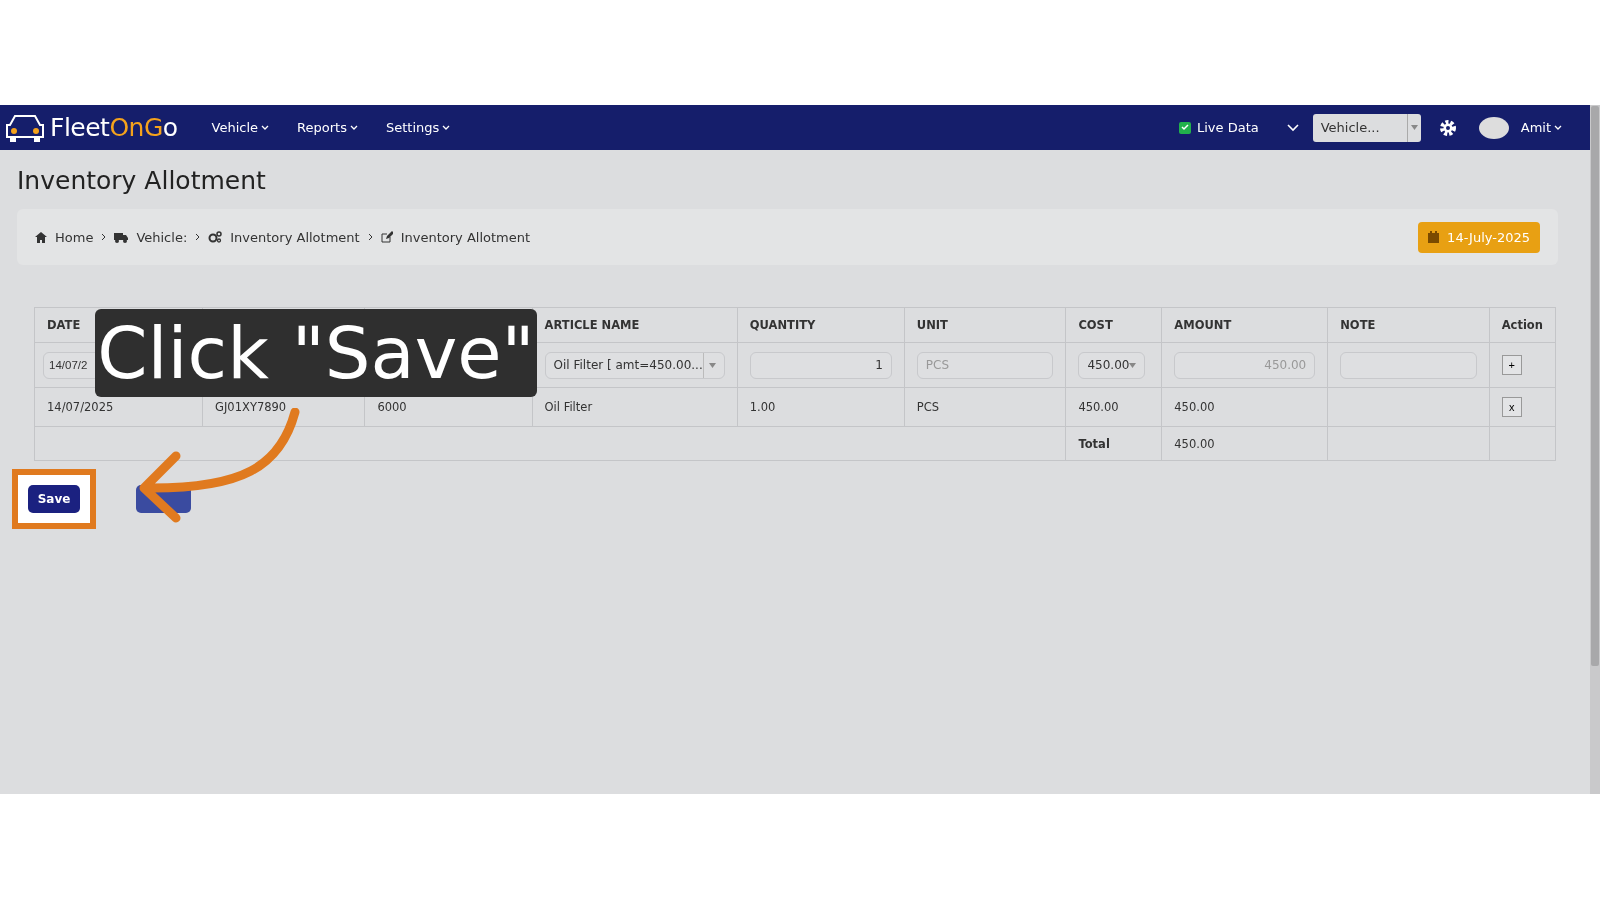 This screenshot has height=900, width=1600. I want to click on table-cell: Oil Filter, so click(568, 407).